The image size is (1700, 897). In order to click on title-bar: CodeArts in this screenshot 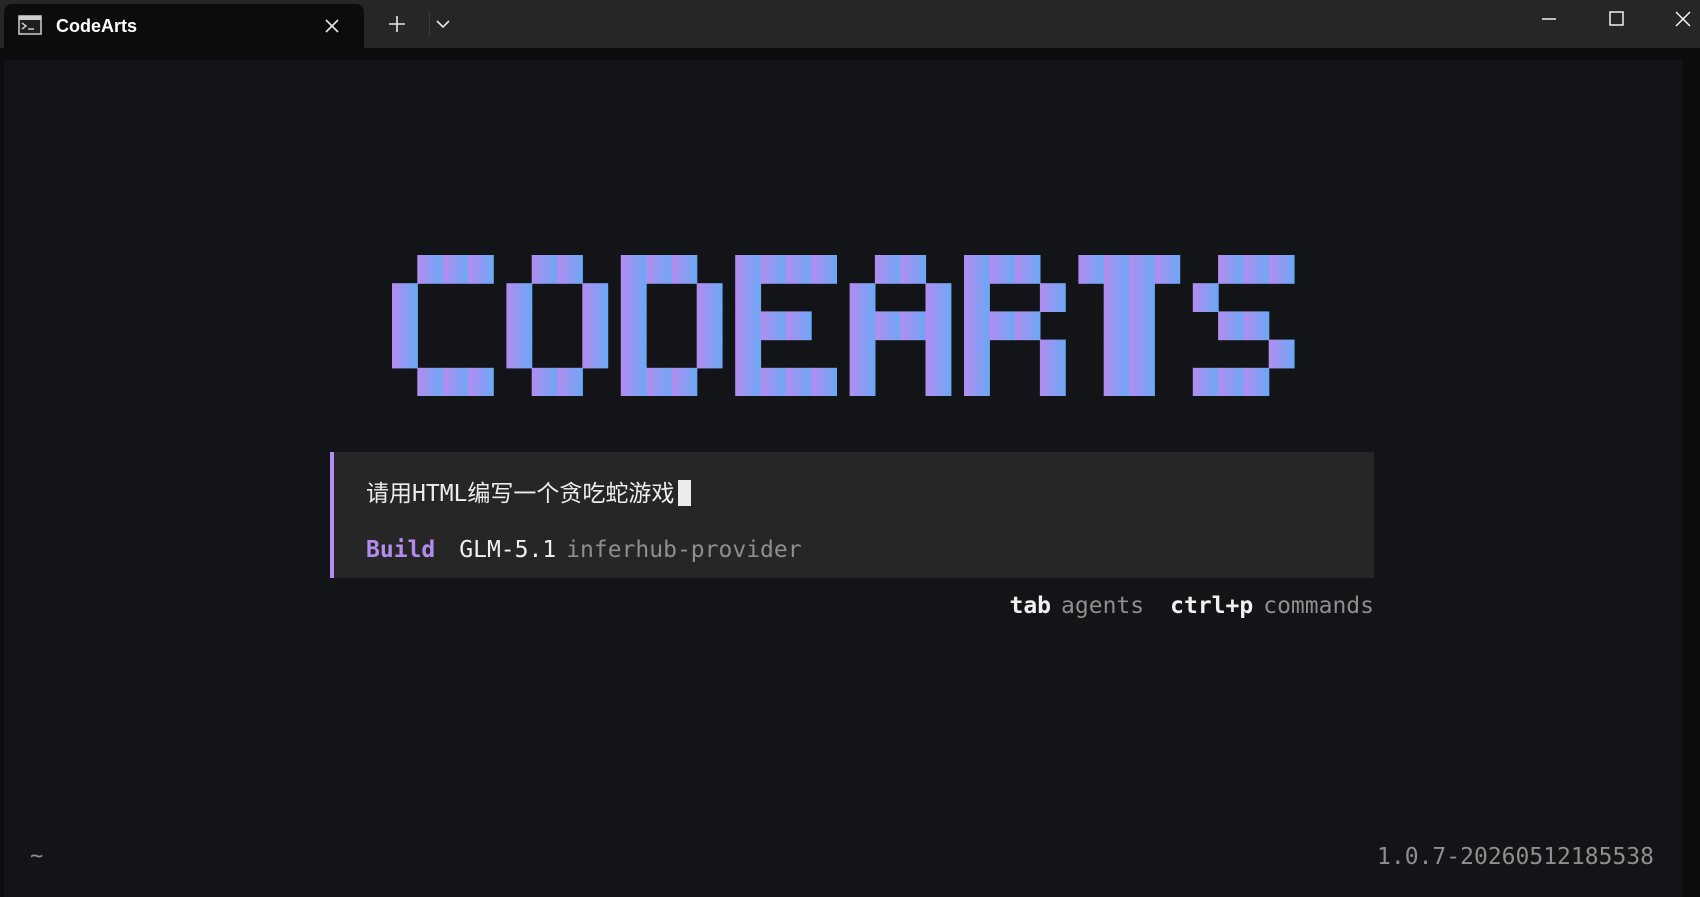, I will do `click(850, 24)`.